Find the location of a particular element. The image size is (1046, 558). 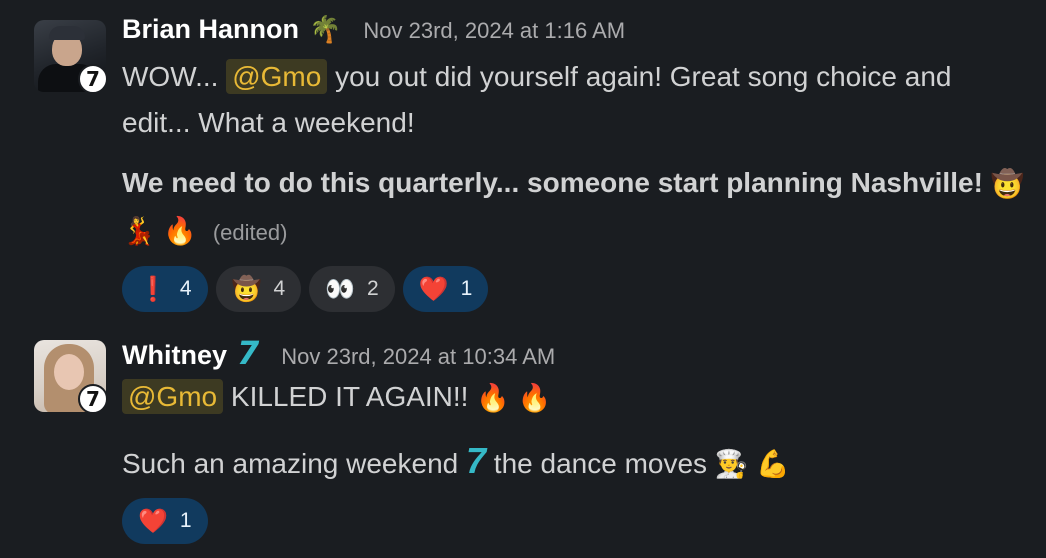

reaction-exclamation: ❗ 4 is located at coordinates (165, 288).